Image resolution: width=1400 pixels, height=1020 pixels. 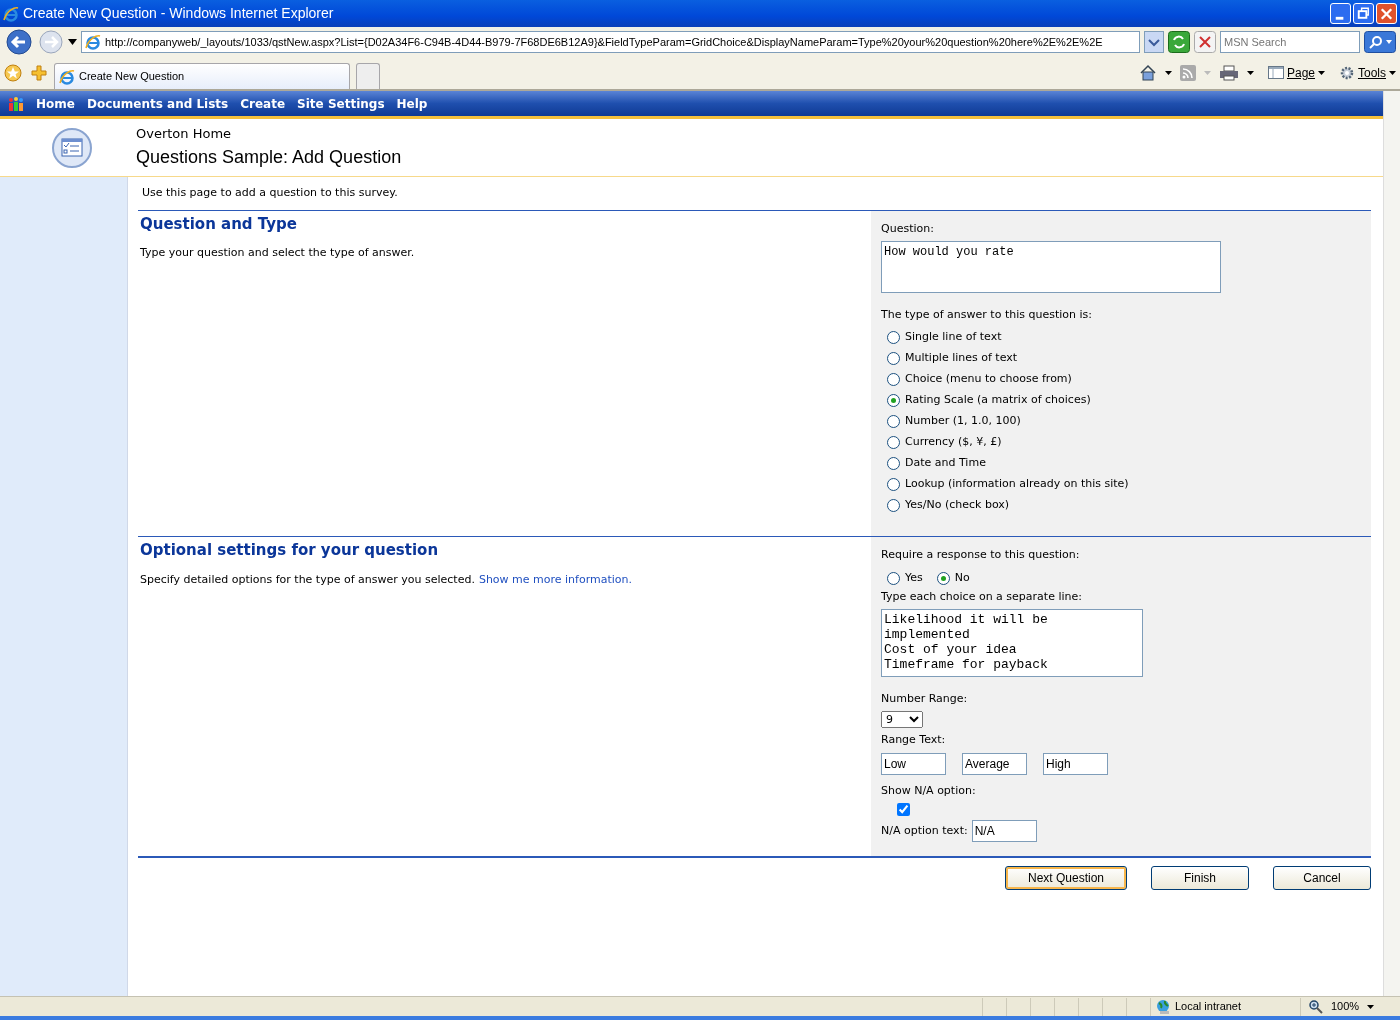 I want to click on intro-text: Use this page to add a question to this survey., so click(x=270, y=193).